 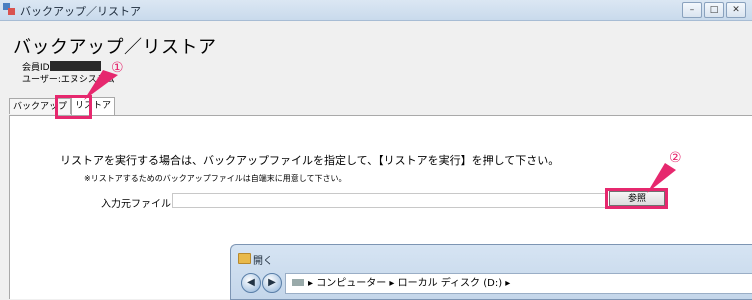 I want to click on computer-icon, so click(x=298, y=282).